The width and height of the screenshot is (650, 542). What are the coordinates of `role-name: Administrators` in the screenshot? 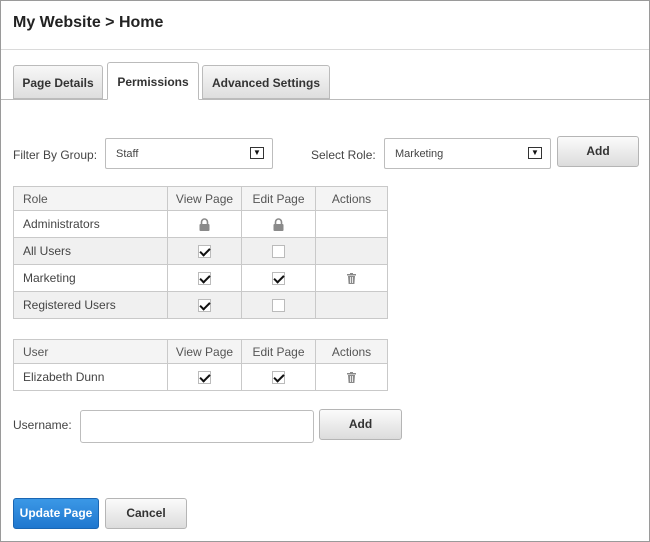 It's located at (90, 224).